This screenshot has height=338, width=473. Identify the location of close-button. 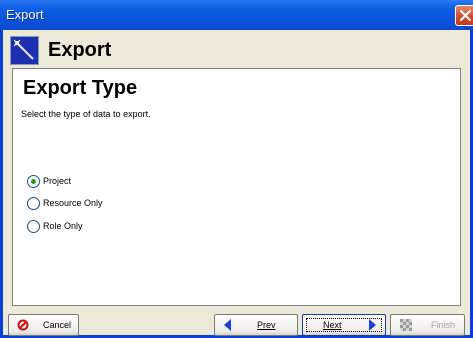
(464, 15).